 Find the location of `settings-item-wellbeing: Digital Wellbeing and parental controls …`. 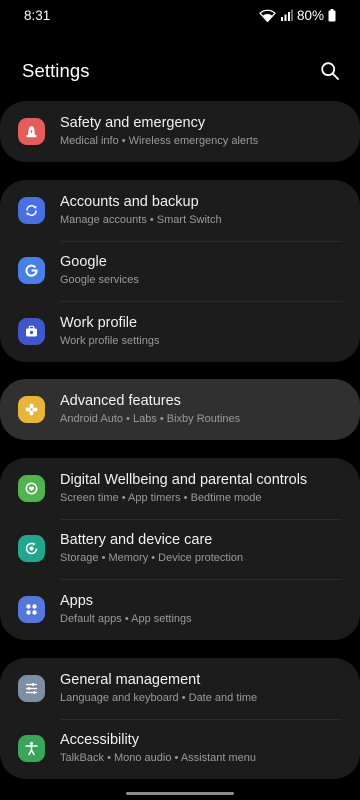

settings-item-wellbeing: Digital Wellbeing and parental controls … is located at coordinates (180, 488).